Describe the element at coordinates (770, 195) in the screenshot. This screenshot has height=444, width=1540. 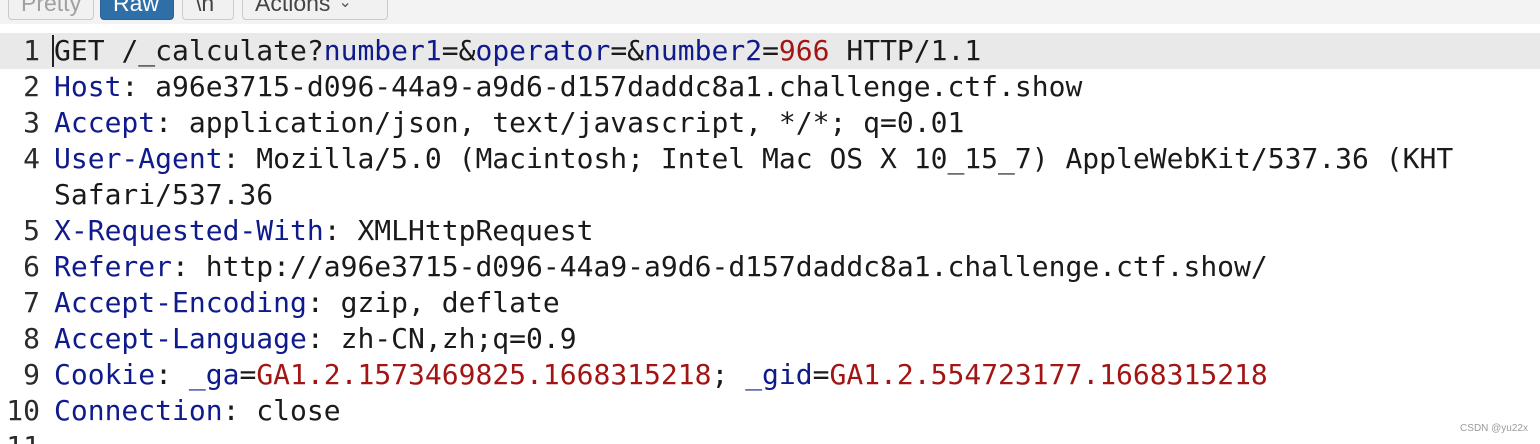
I see `header-line-user-agent-wrap: Safari/537.36` at that location.